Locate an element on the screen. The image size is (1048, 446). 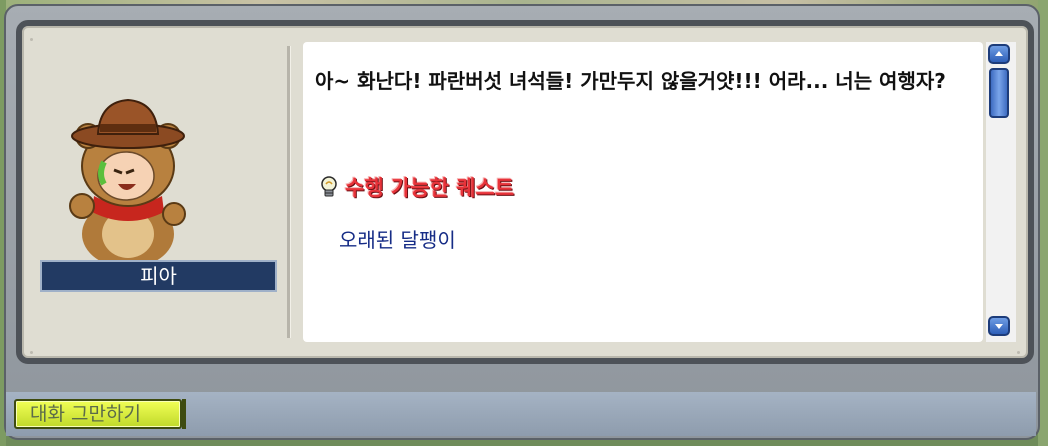
available-quests-header: 수행 가능한 퀘스트 is located at coordinates (416, 187).